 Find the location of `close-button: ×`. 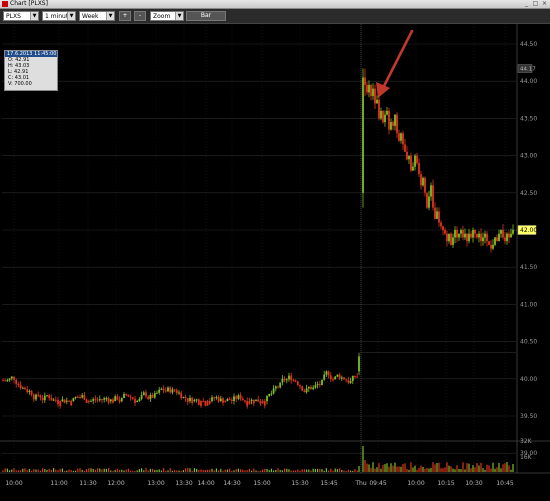

close-button: × is located at coordinates (544, 4).